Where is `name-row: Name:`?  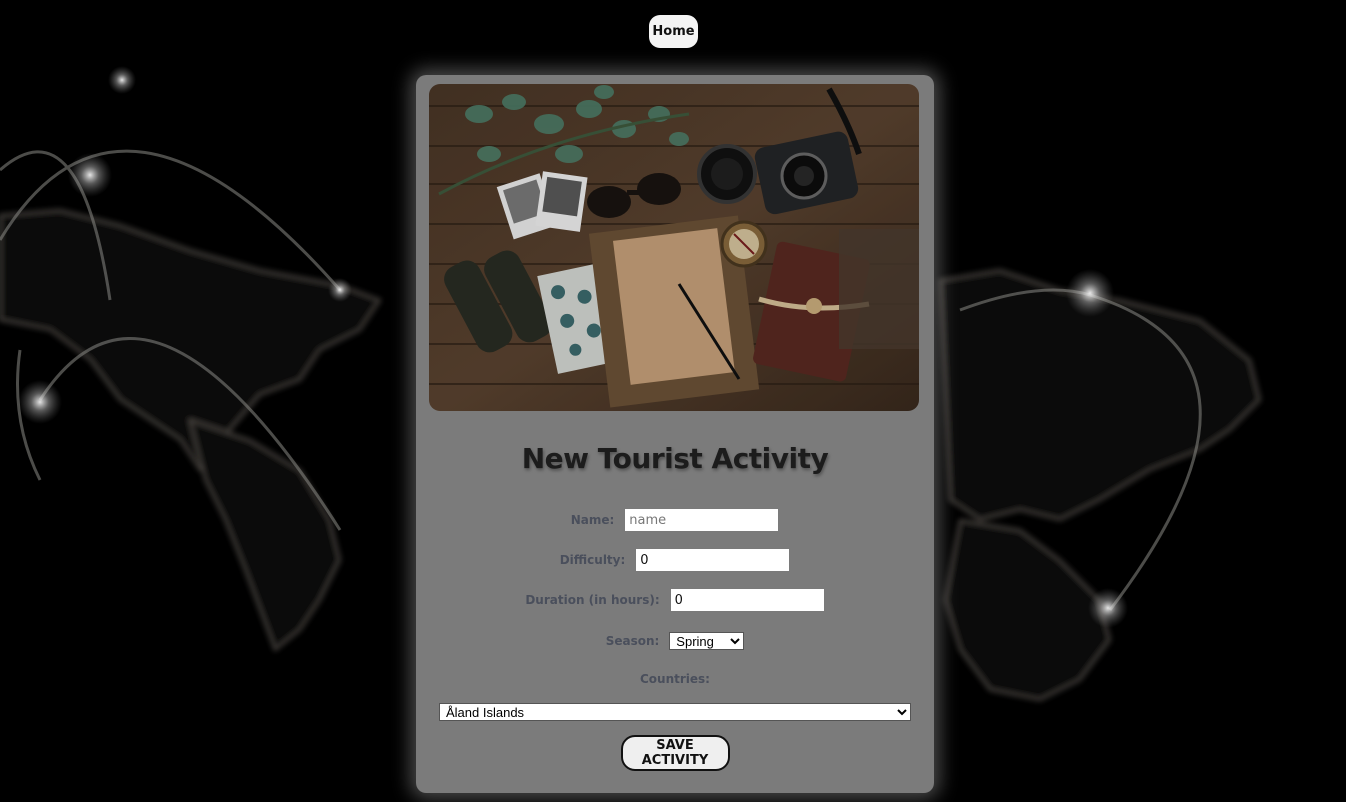
name-row: Name: is located at coordinates (675, 520).